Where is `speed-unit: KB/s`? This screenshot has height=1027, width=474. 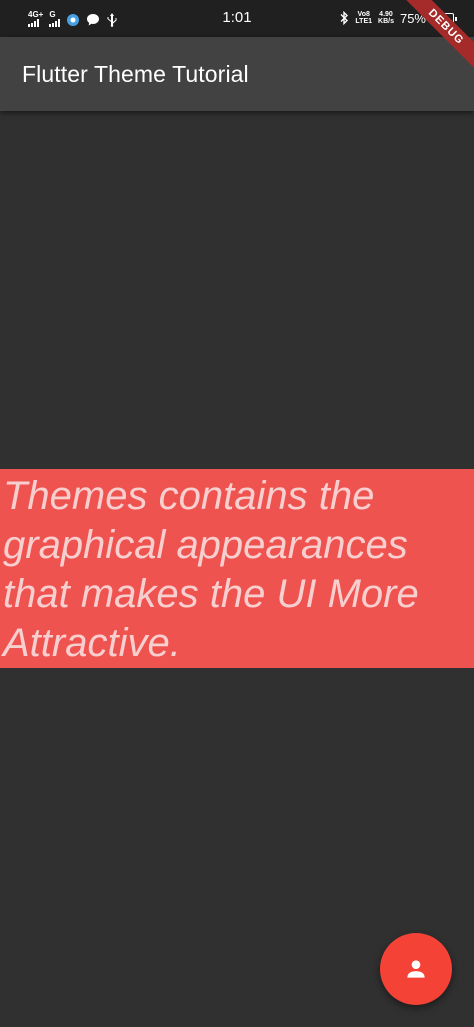 speed-unit: KB/s is located at coordinates (386, 21).